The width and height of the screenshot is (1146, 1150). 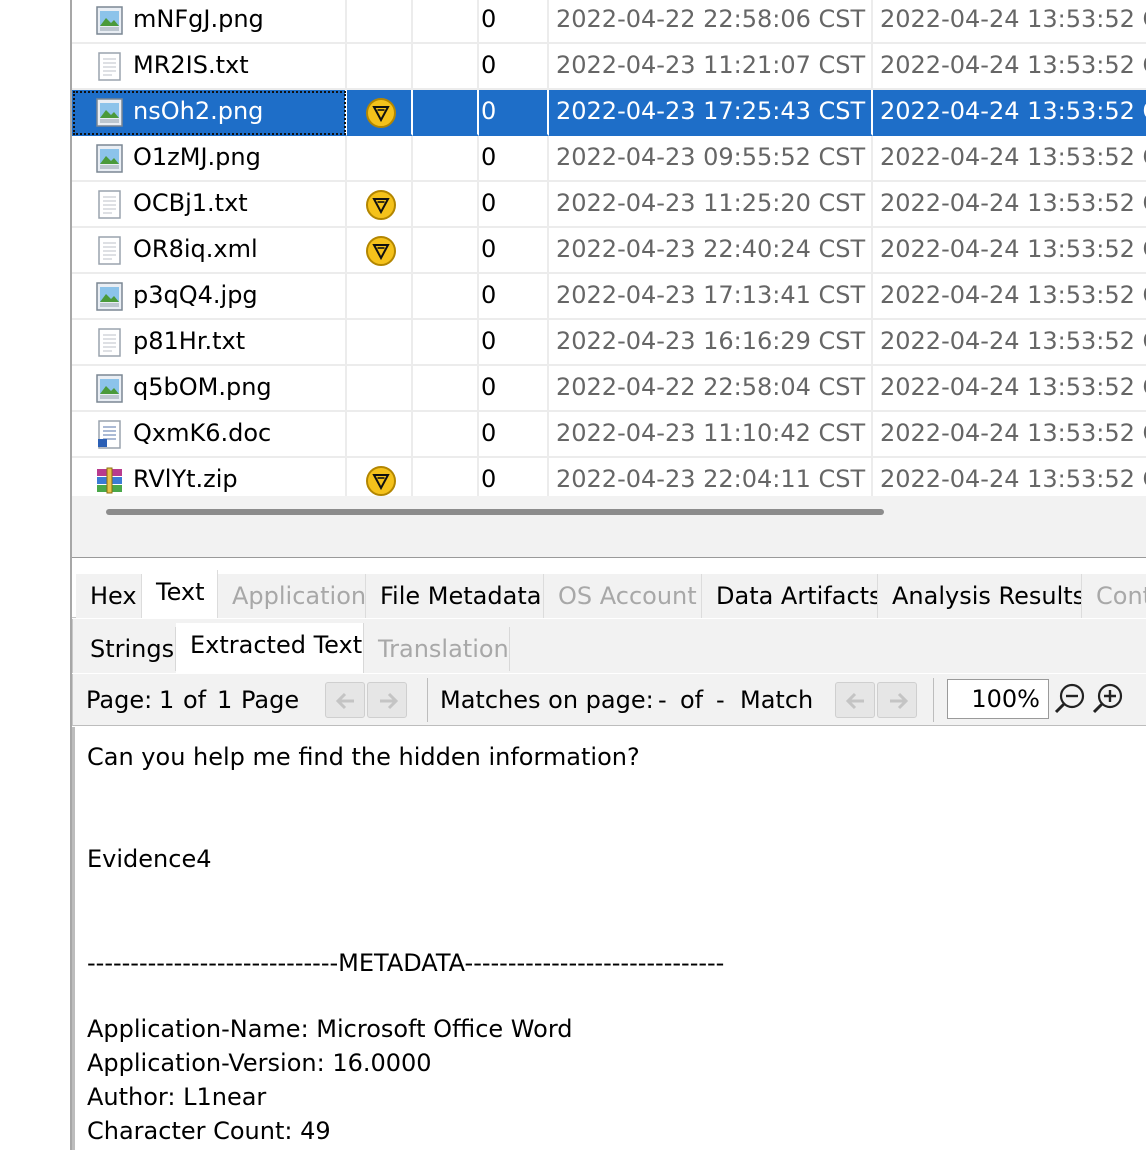 I want to click on tab-text: Text, so click(x=180, y=594).